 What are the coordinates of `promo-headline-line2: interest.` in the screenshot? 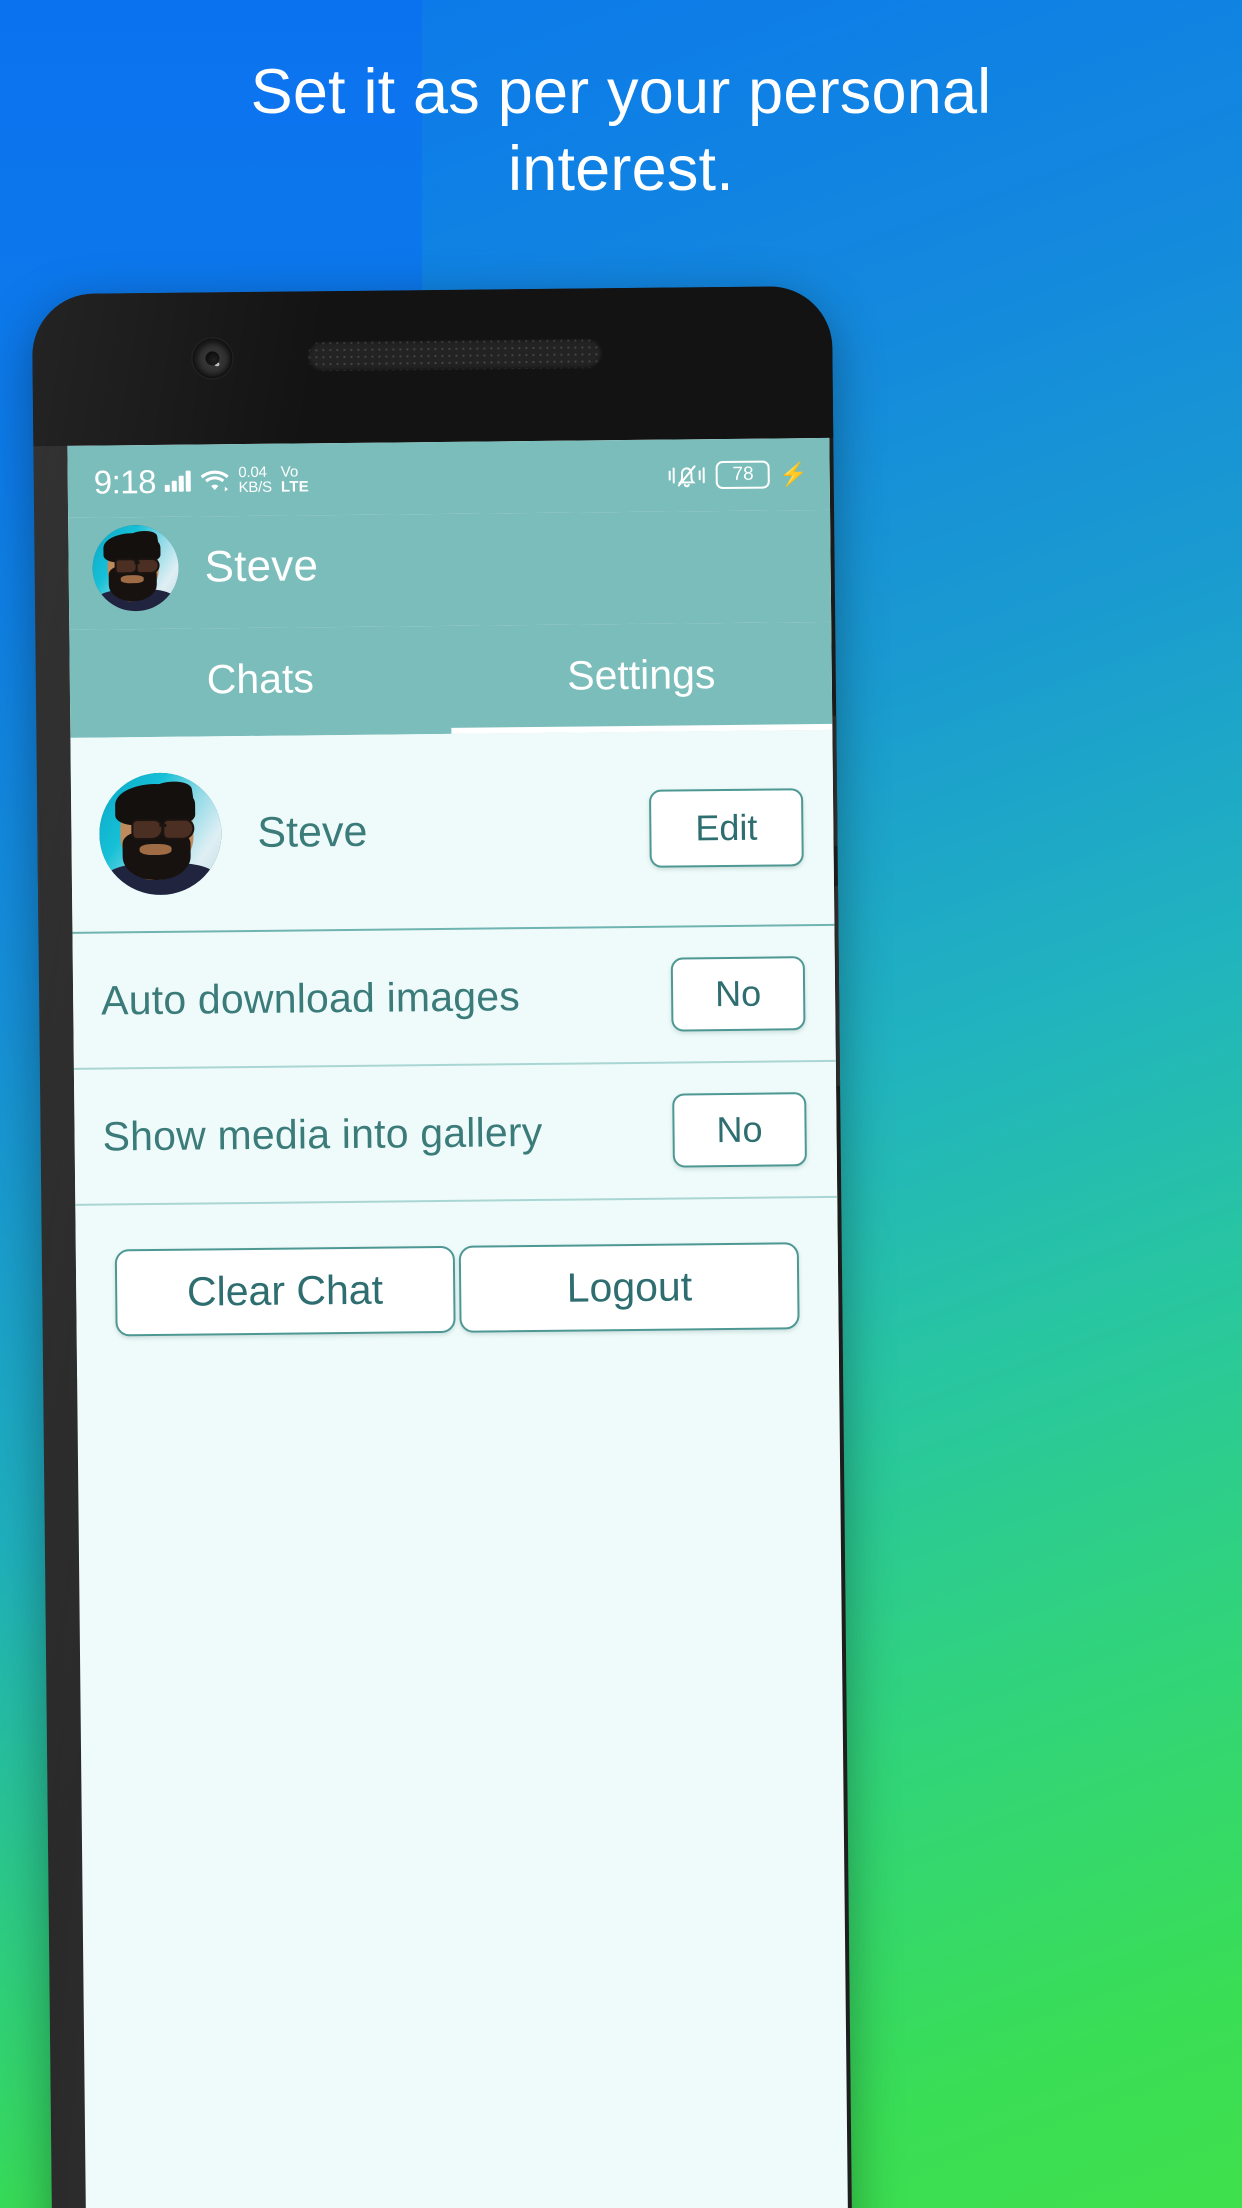 It's located at (621, 169).